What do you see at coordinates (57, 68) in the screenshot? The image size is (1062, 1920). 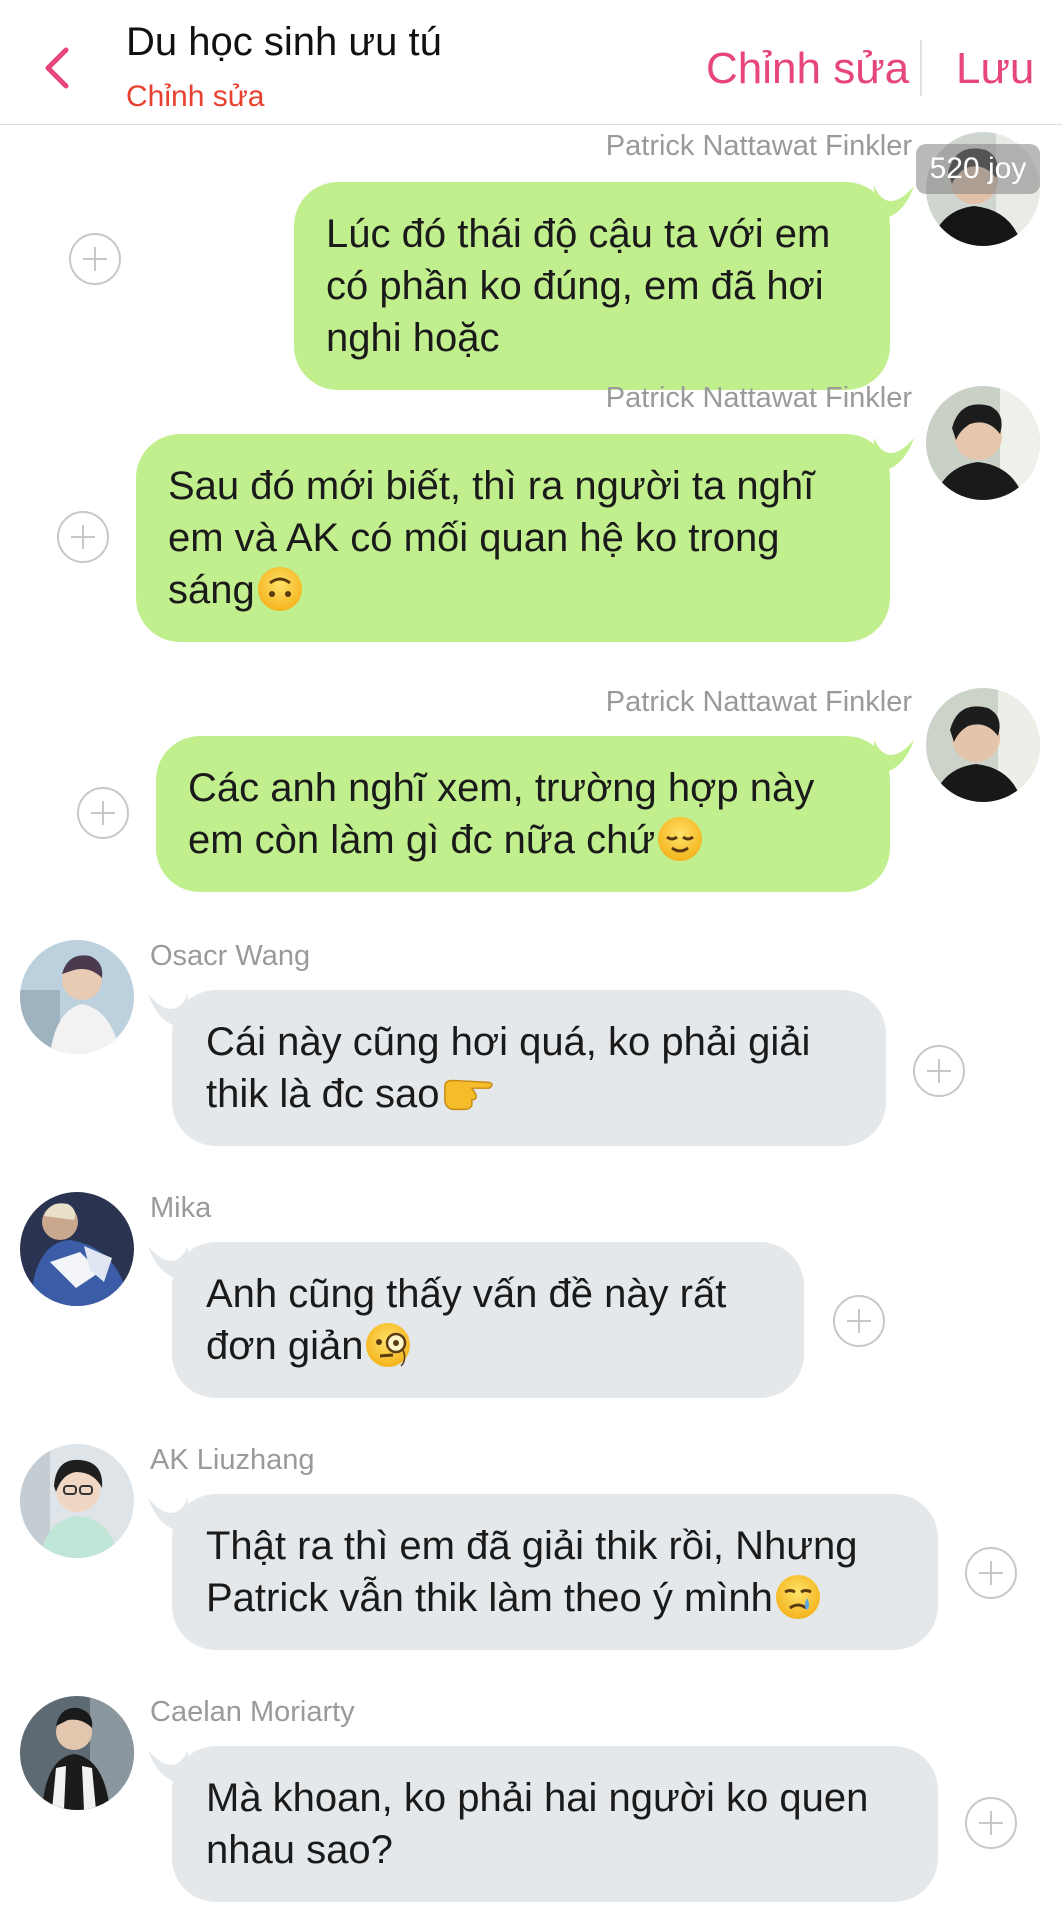 I see `back-arrow-icon` at bounding box center [57, 68].